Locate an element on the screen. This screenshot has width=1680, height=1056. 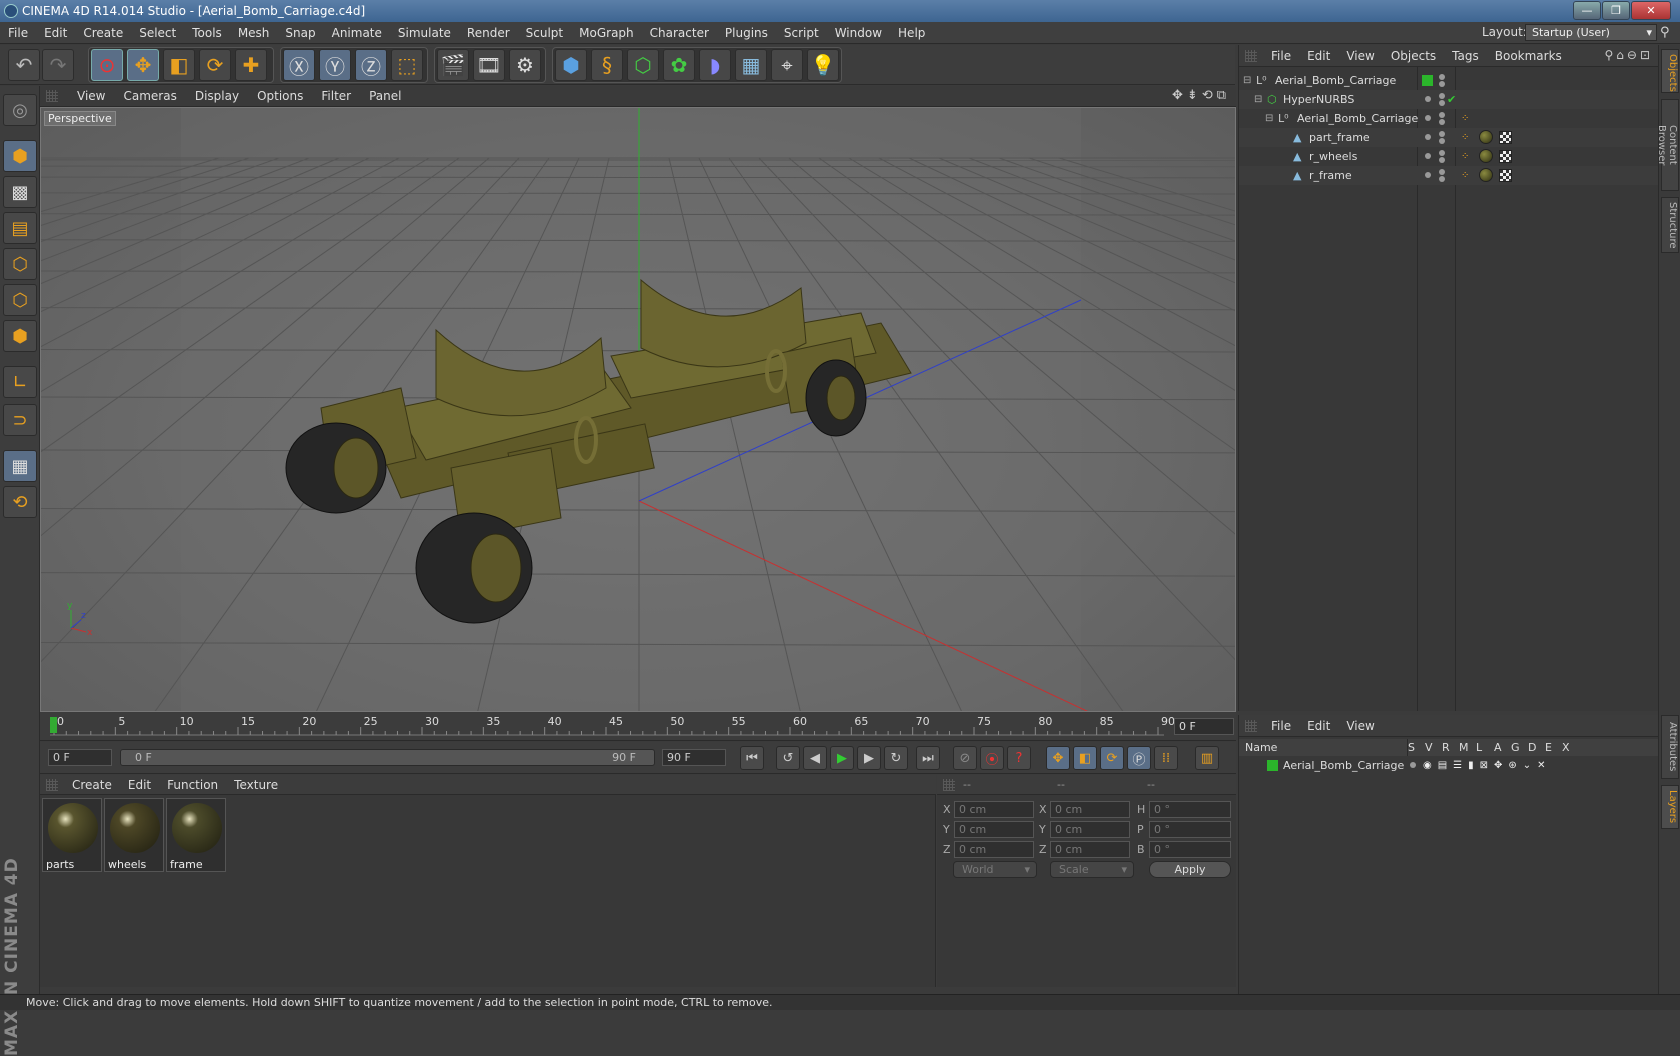
deformer-icon: ◗ is located at coordinates (715, 65).